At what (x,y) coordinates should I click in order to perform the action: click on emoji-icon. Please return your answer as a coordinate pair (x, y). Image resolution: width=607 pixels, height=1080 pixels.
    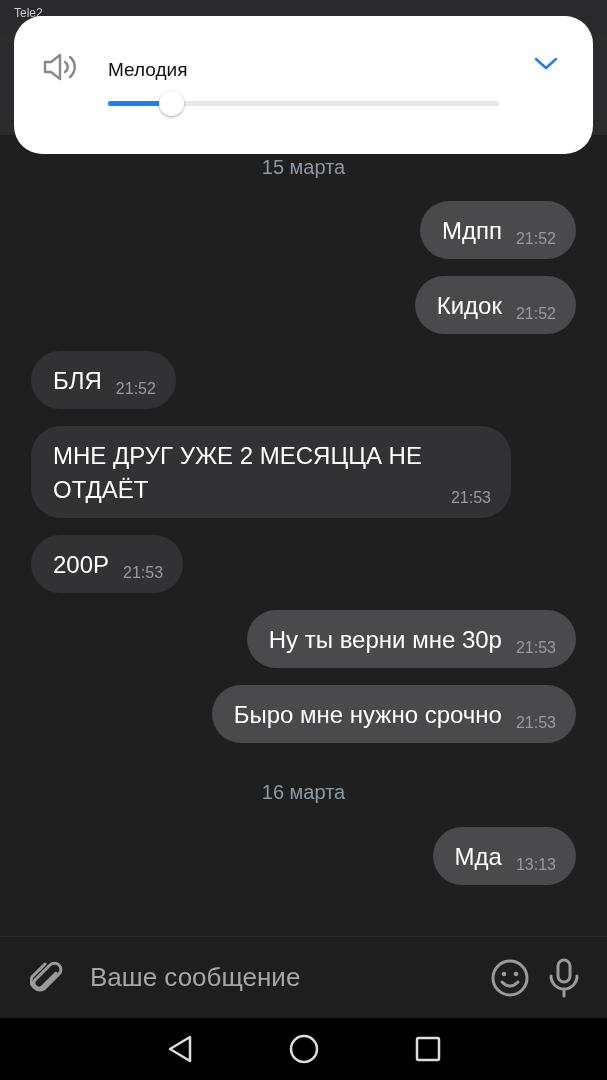
    Looking at the image, I should click on (510, 977).